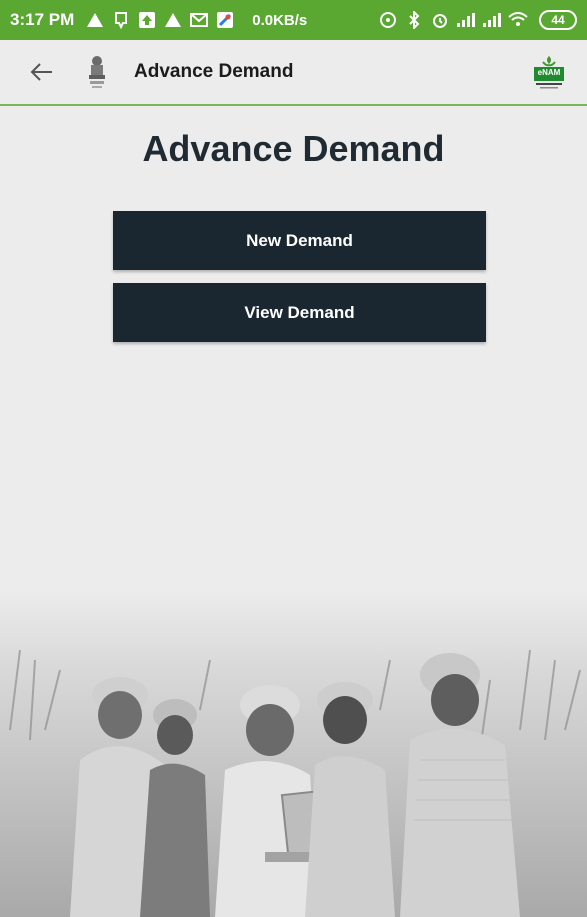  Describe the element at coordinates (299, 312) in the screenshot. I see `view-demand-button: View Demand` at that location.